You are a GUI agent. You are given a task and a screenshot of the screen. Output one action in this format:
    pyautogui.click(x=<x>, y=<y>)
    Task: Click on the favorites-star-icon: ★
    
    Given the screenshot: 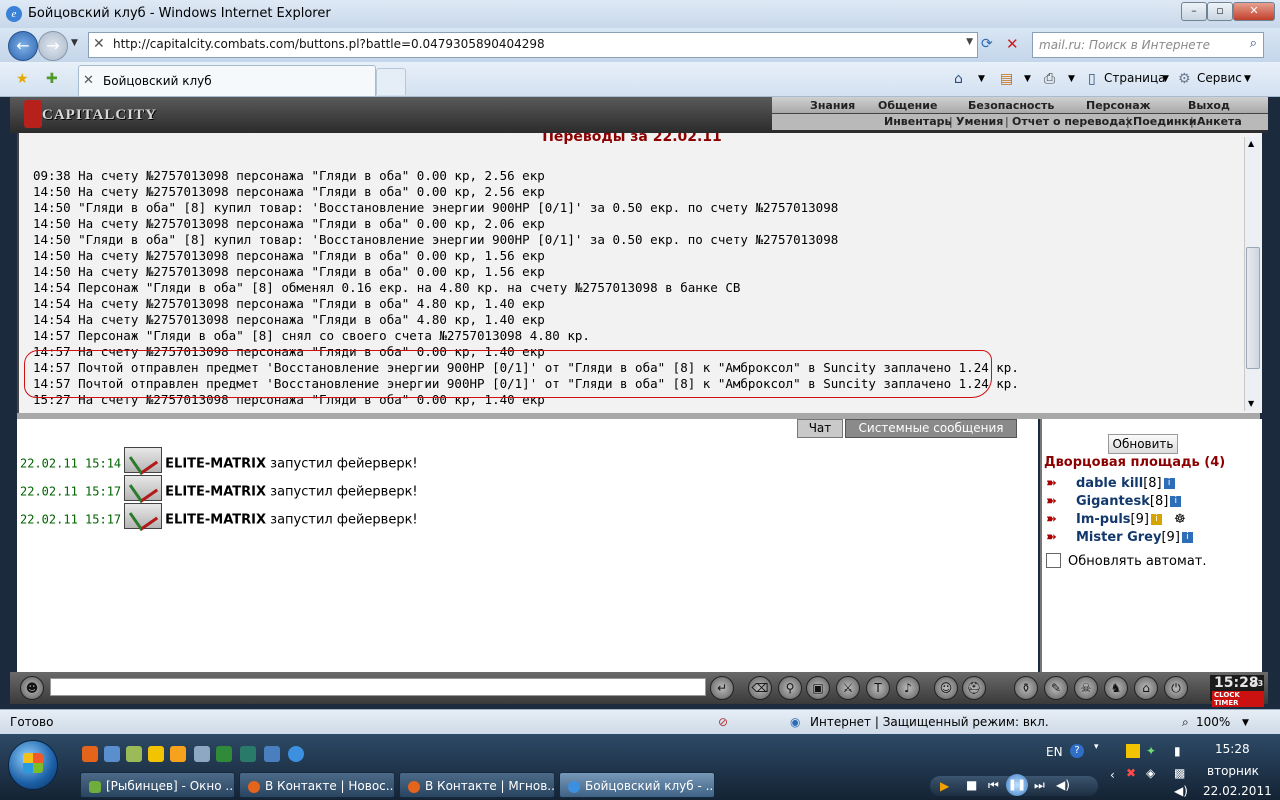 What is the action you would take?
    pyautogui.click(x=22, y=79)
    